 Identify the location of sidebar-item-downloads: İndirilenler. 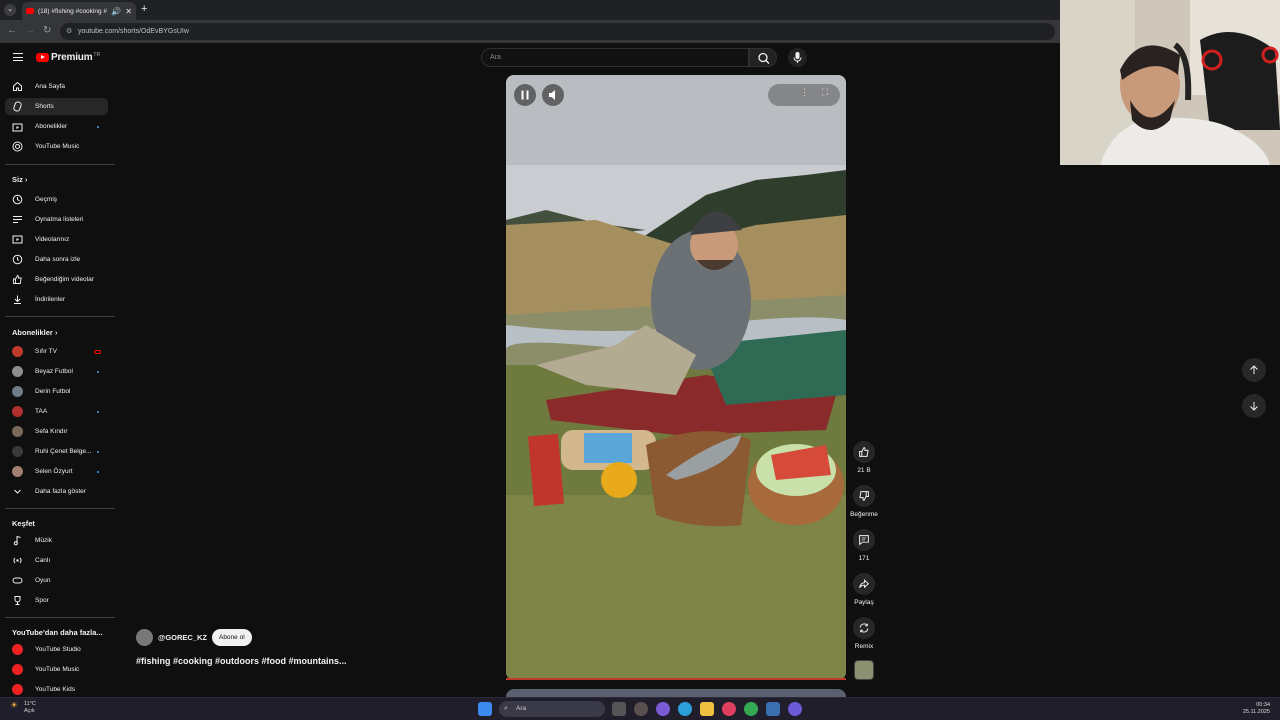
(56, 299).